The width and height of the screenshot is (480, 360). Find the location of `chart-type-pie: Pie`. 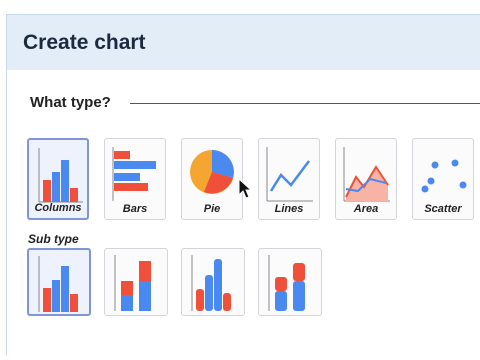

chart-type-pie: Pie is located at coordinates (212, 179).